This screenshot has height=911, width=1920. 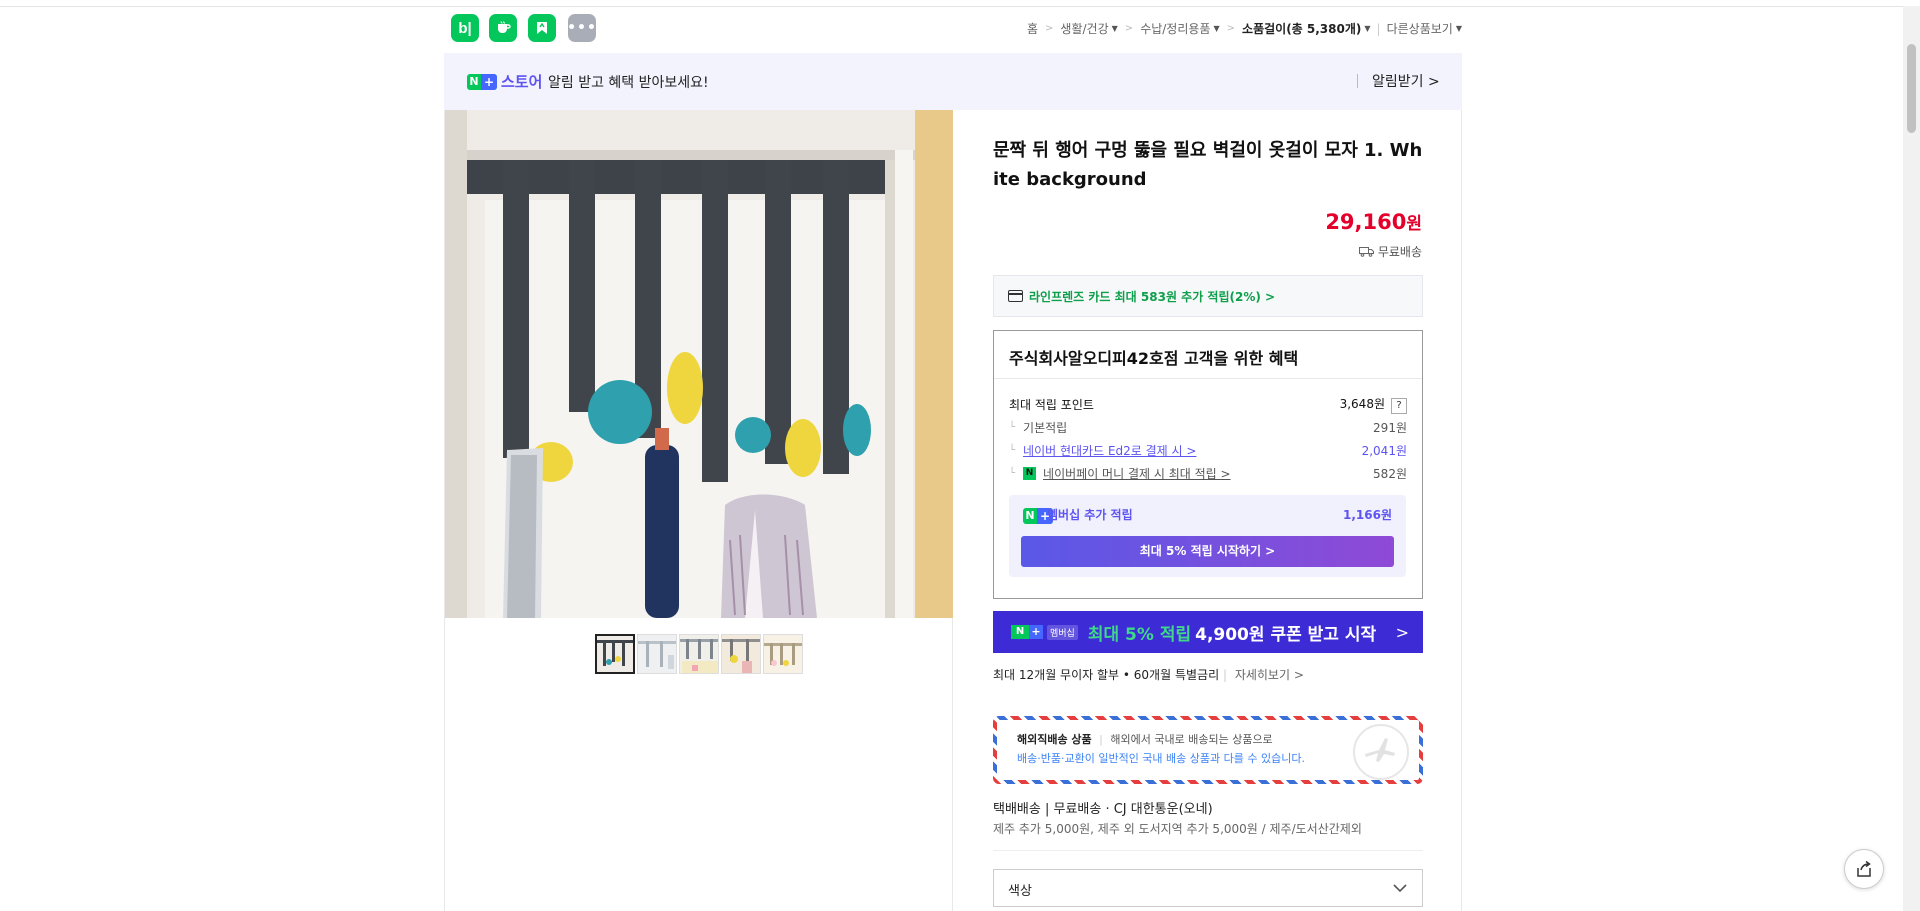 What do you see at coordinates (1362, 404) in the screenshot?
I see `max-points-value: 3,648원` at bounding box center [1362, 404].